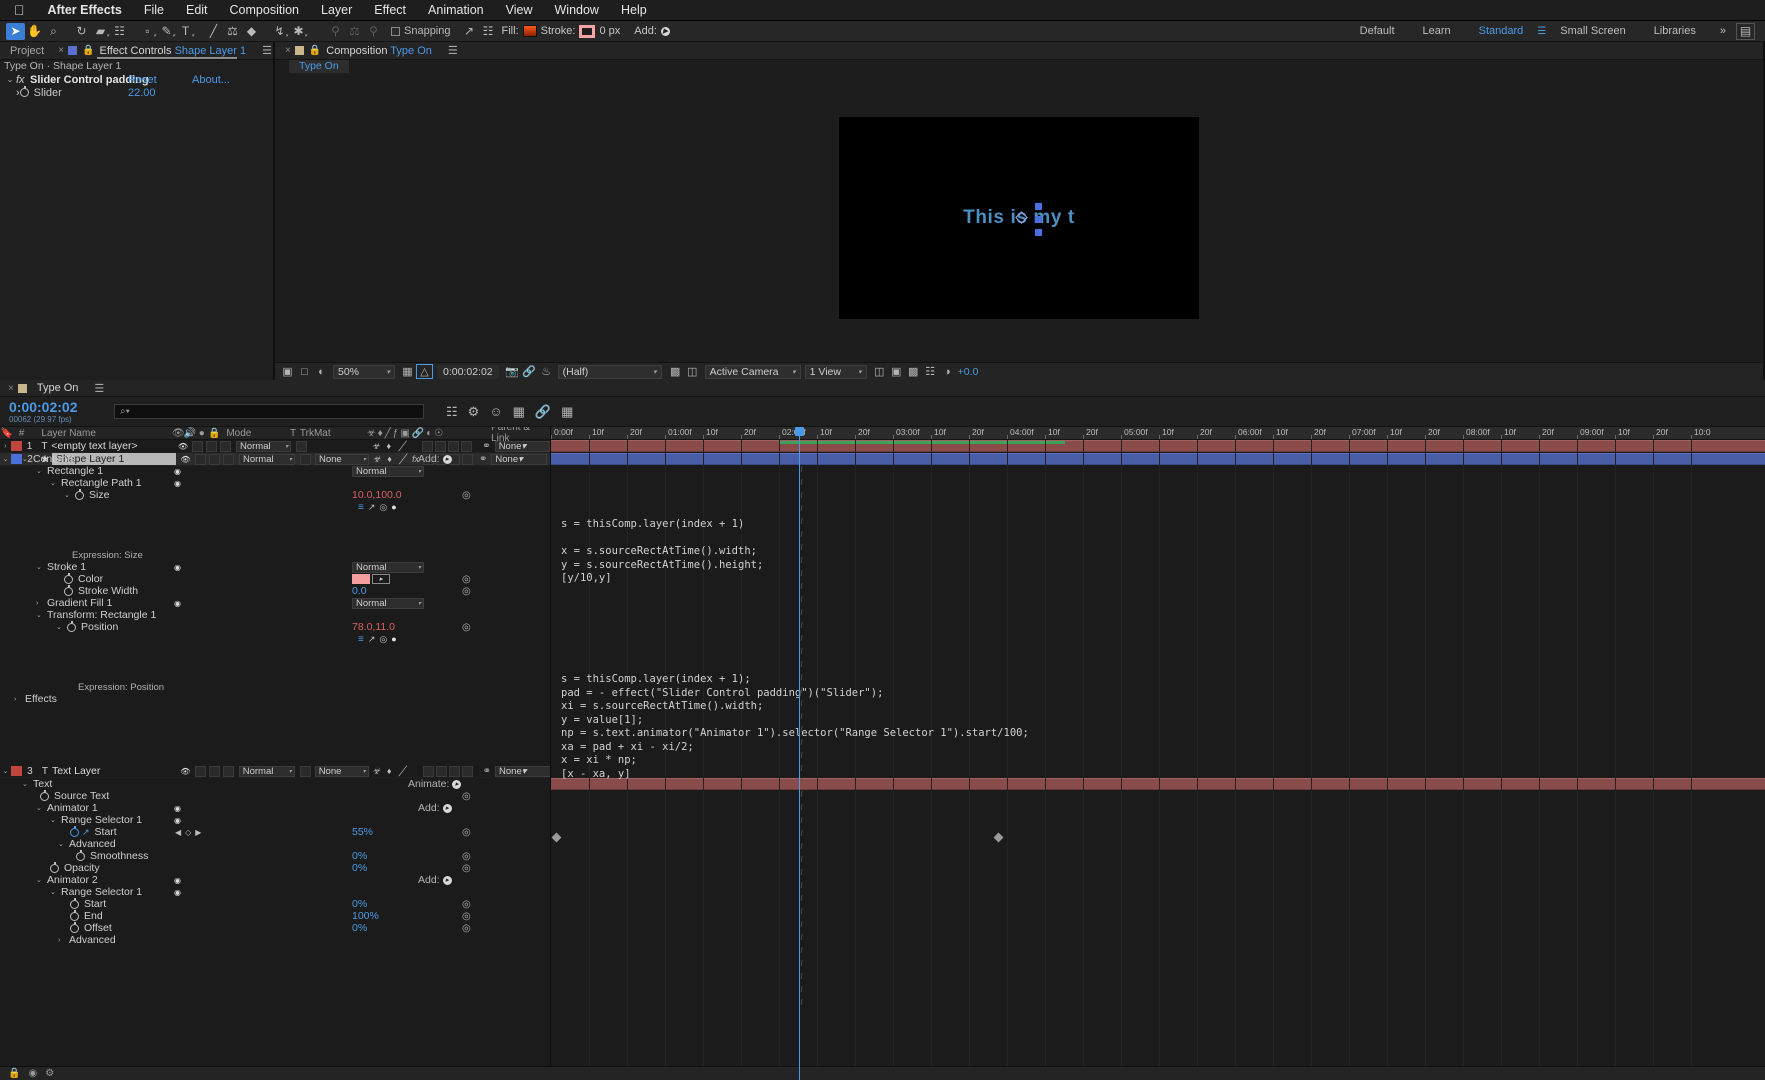  I want to click on stroke-color-swatch, so click(587, 31).